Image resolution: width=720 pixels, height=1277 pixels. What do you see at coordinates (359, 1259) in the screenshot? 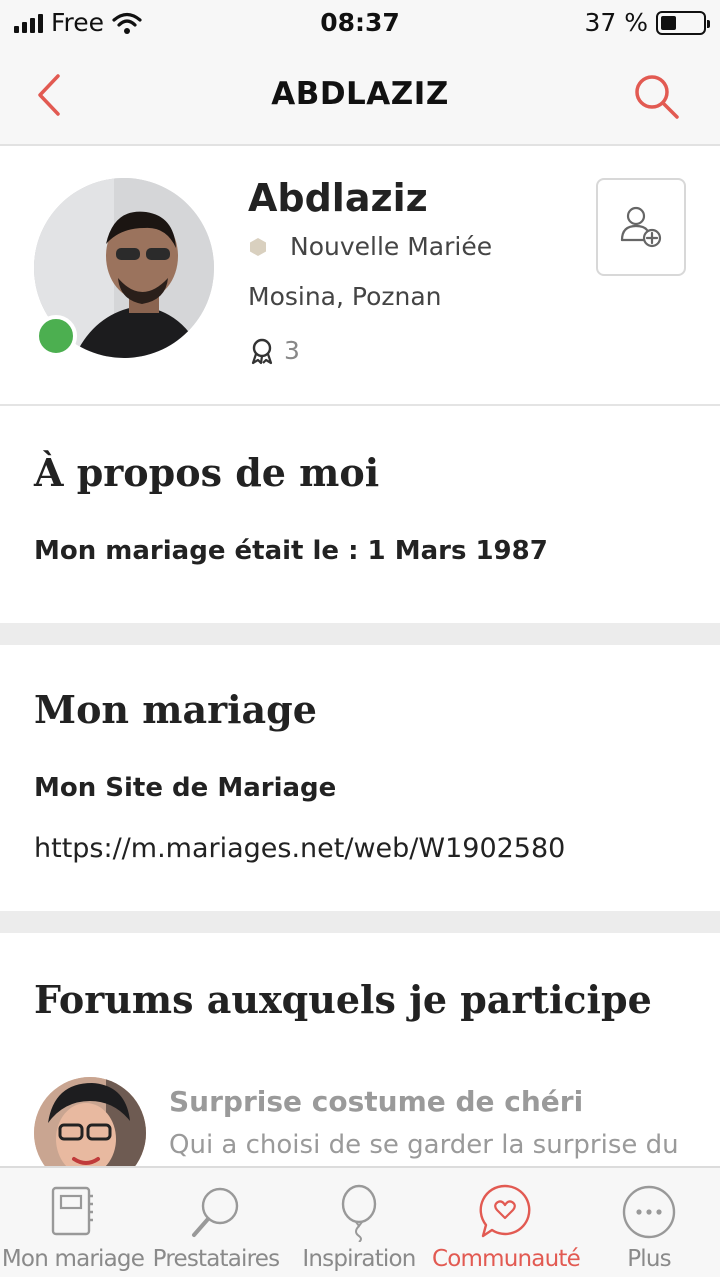
I see `tab-label: Inspiration` at bounding box center [359, 1259].